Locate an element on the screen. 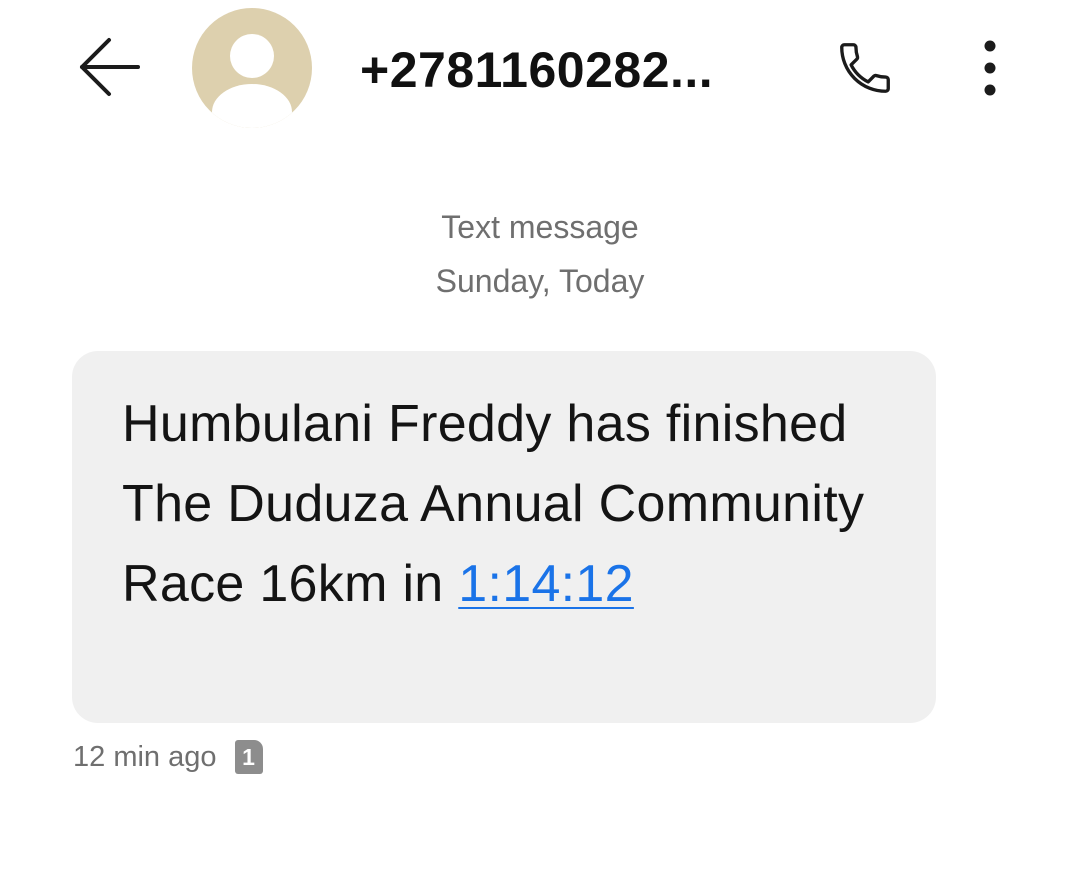 This screenshot has width=1080, height=880. phone-icon is located at coordinates (865, 68).